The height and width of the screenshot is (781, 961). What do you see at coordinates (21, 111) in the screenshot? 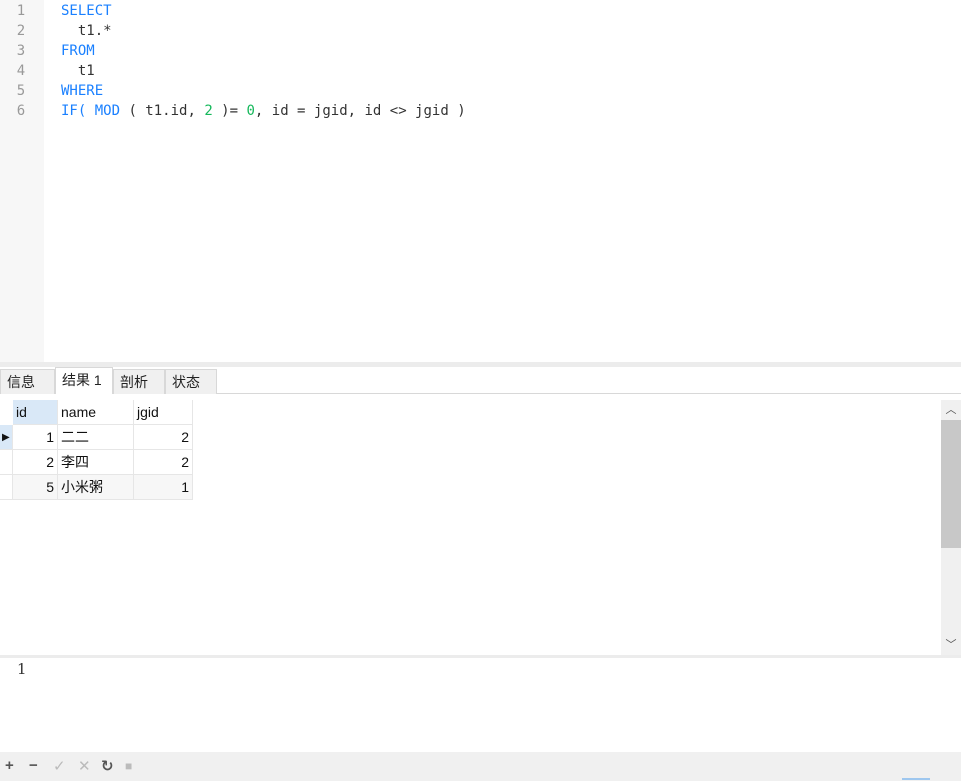
I see `line-number: 6` at bounding box center [21, 111].